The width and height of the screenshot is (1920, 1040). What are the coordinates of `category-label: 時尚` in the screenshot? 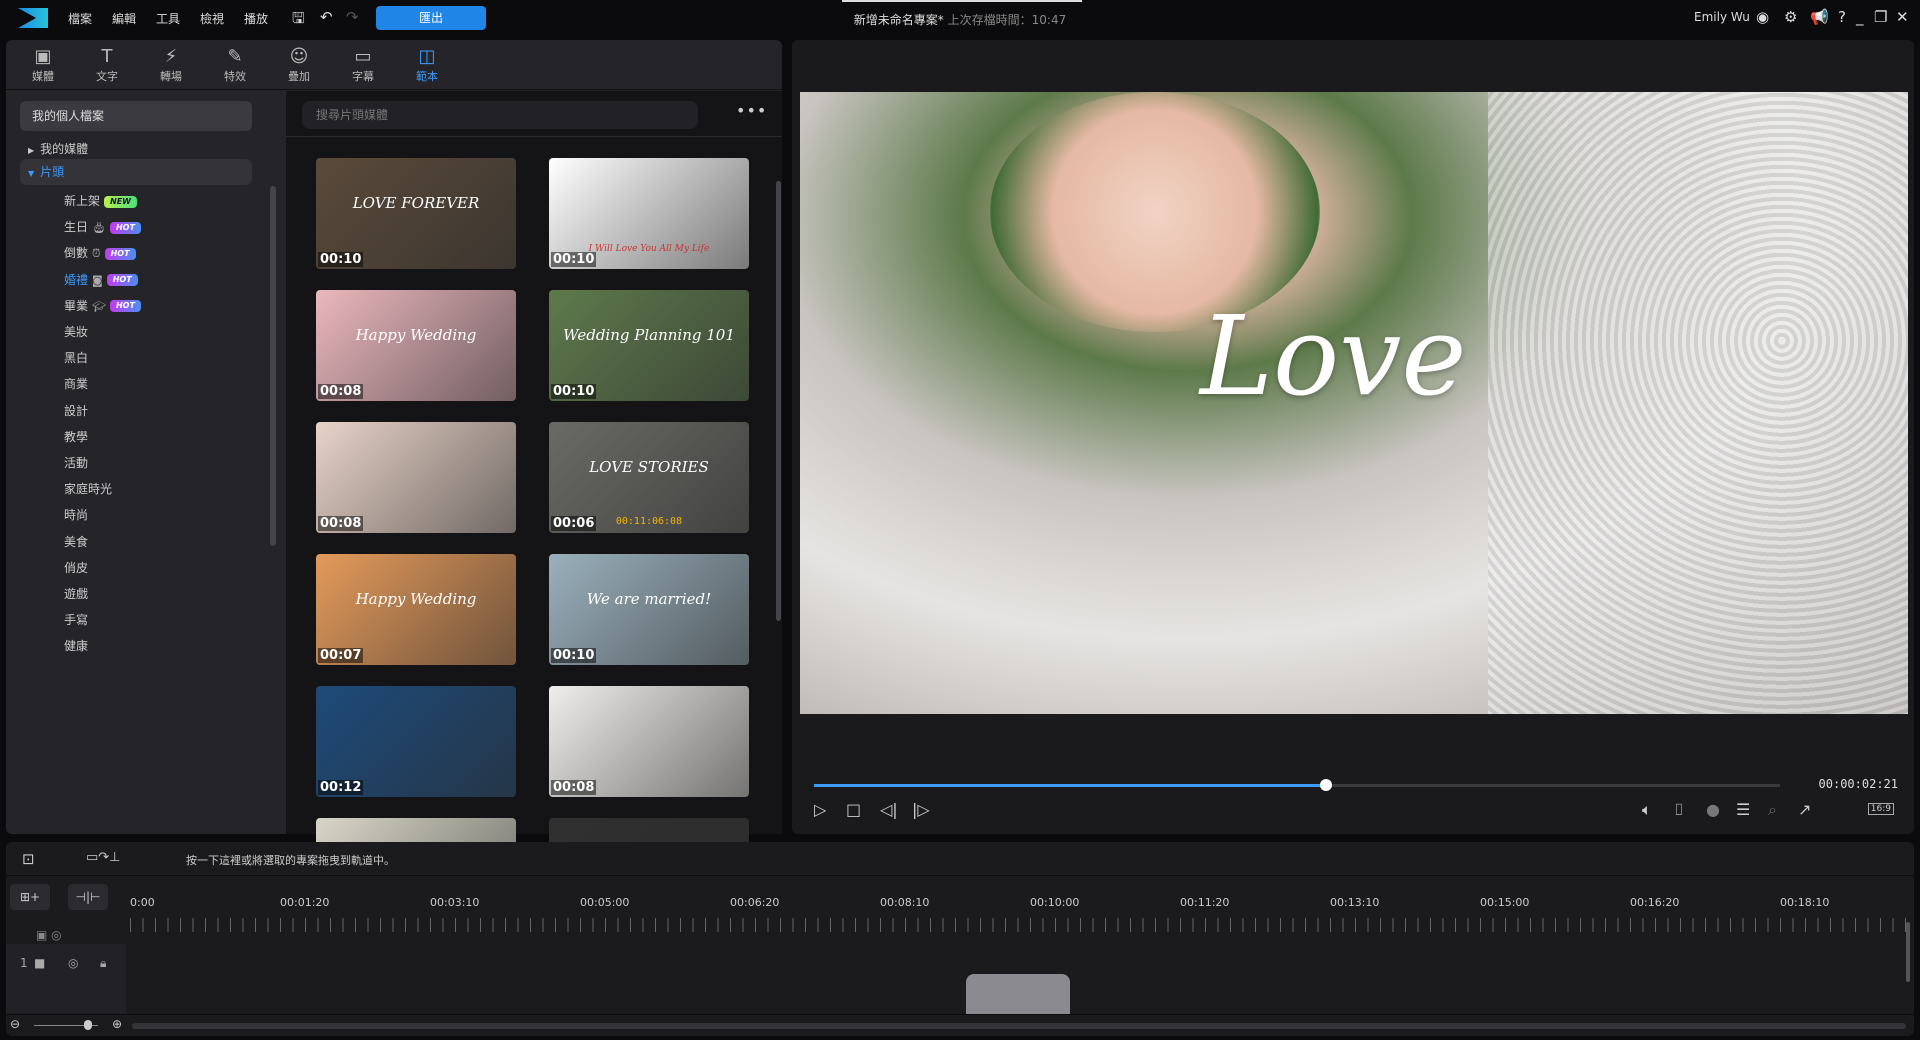 It's located at (76, 515).